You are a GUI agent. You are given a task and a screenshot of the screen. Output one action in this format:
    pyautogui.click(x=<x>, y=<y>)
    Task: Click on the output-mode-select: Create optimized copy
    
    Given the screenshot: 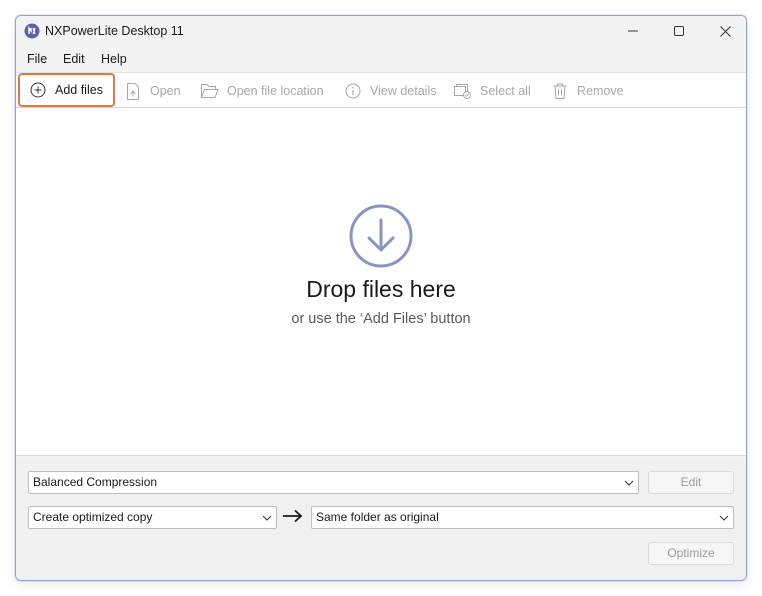 What is the action you would take?
    pyautogui.click(x=152, y=517)
    